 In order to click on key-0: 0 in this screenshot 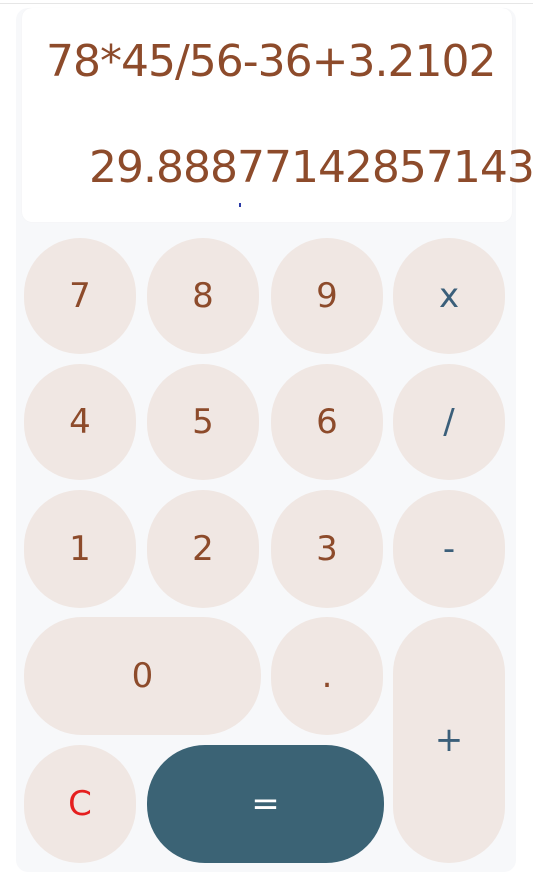, I will do `click(142, 676)`.